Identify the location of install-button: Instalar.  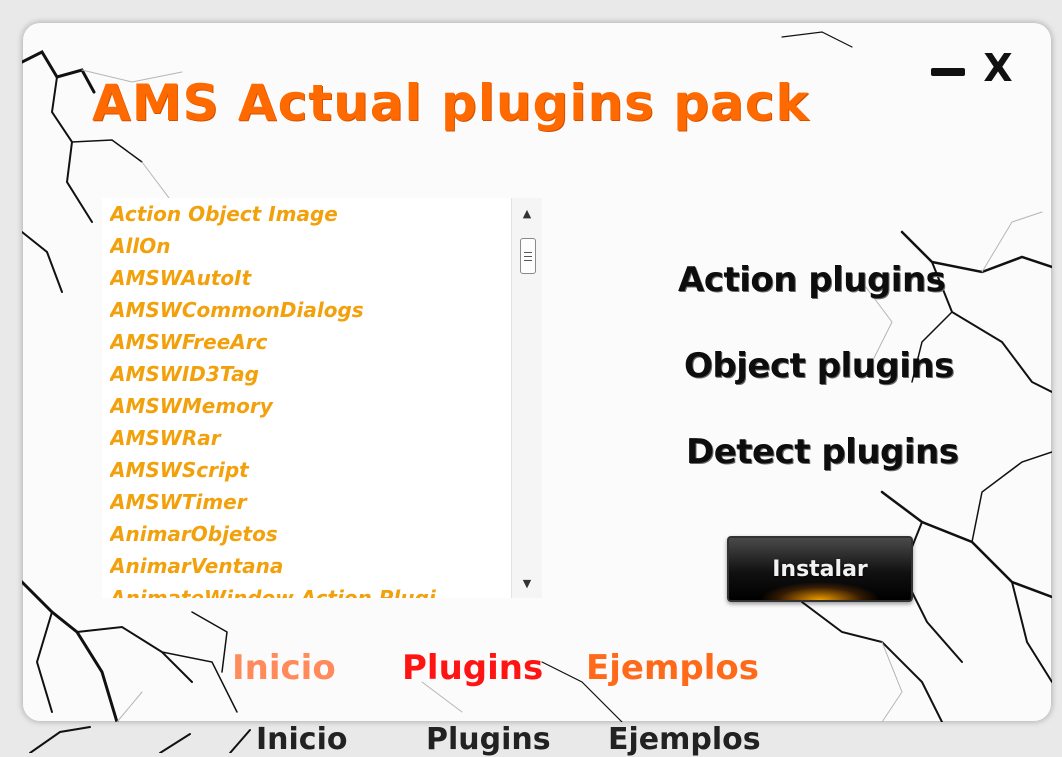
(820, 569).